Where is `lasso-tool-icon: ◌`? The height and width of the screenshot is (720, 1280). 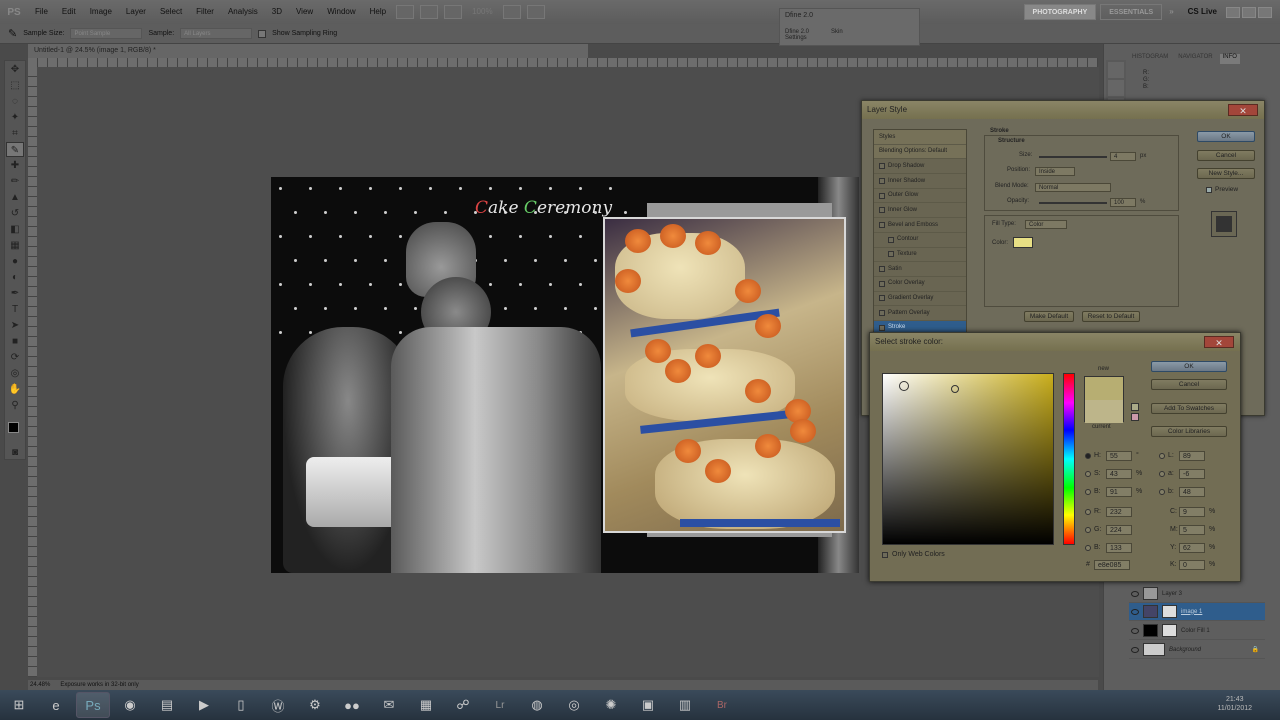 lasso-tool-icon: ◌ is located at coordinates (15, 101).